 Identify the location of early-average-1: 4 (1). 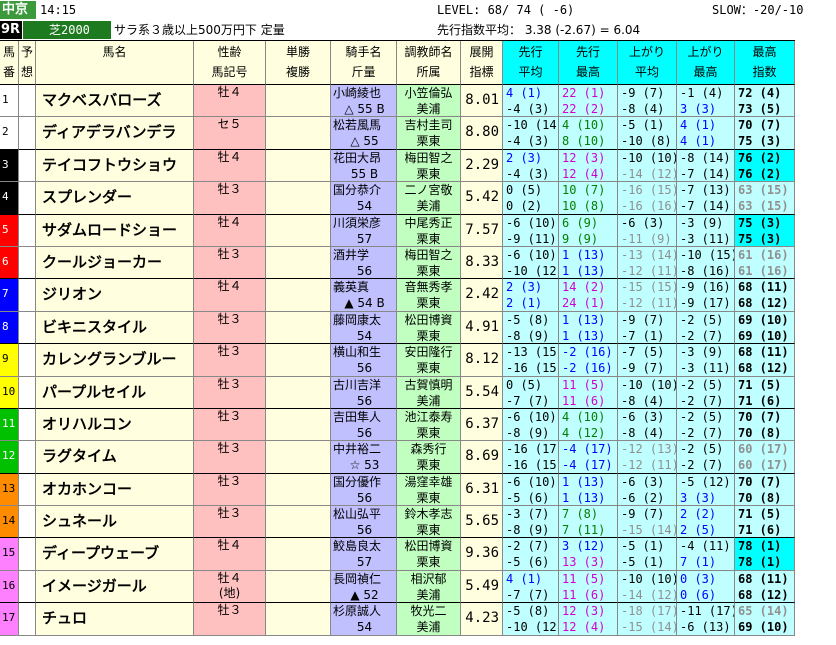
(524, 578).